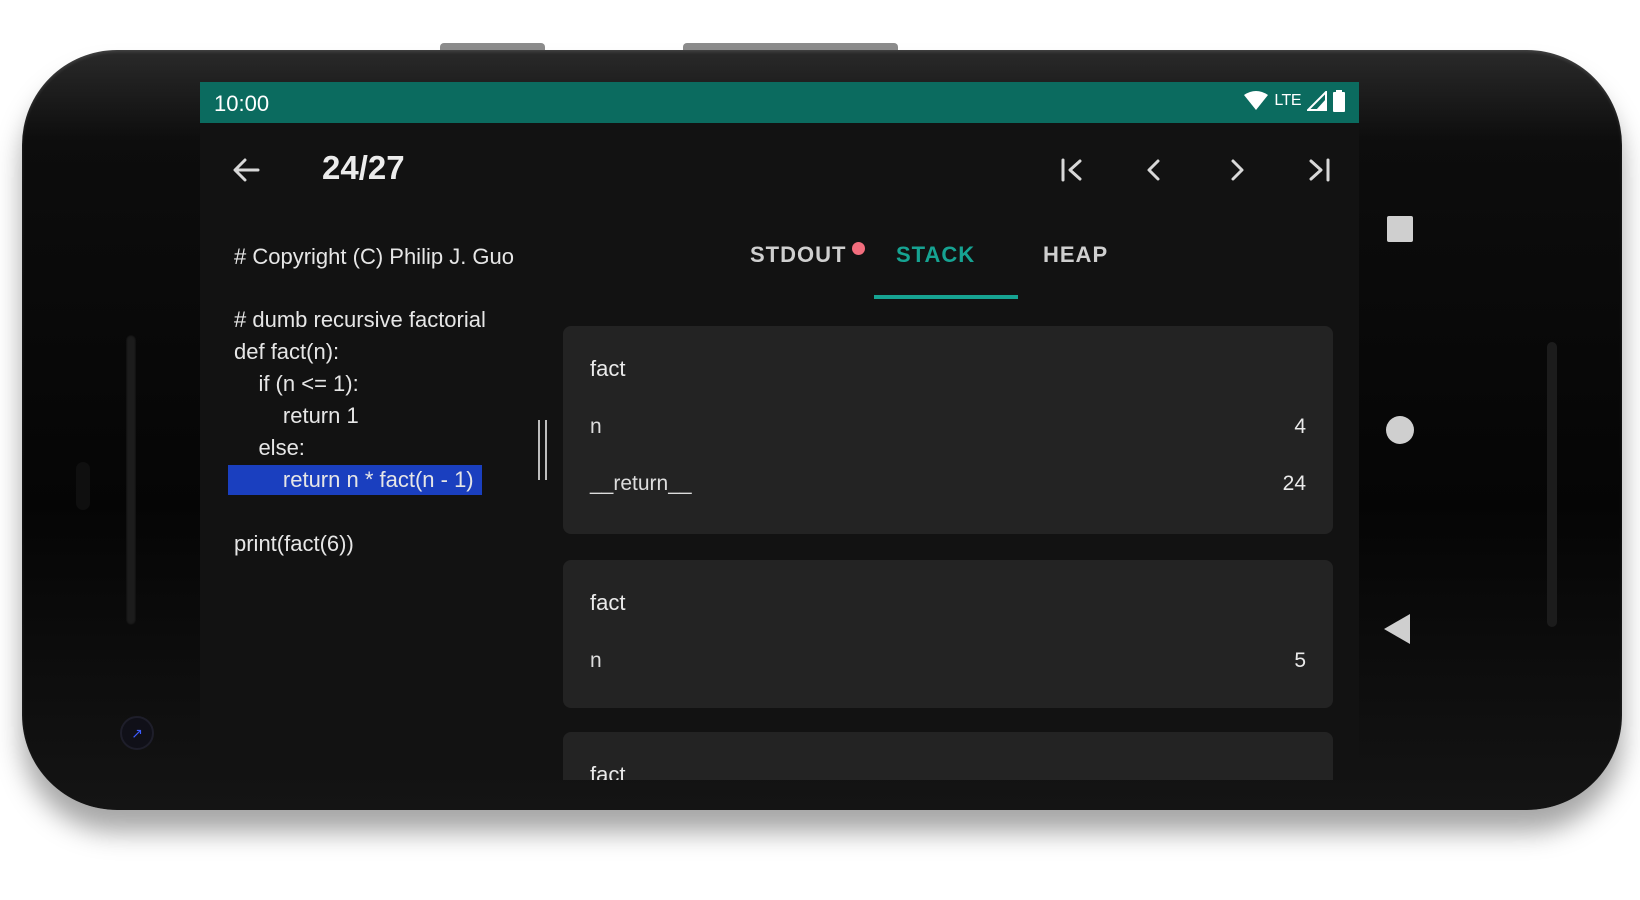 The height and width of the screenshot is (900, 1640). What do you see at coordinates (1339, 101) in the screenshot?
I see `battery-icon` at bounding box center [1339, 101].